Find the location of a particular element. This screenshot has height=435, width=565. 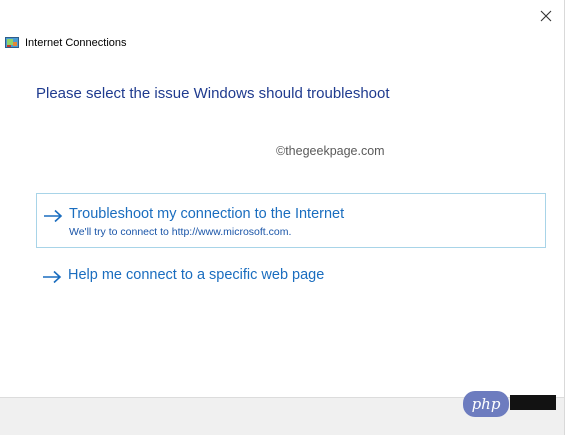

network-troubleshooter-icon is located at coordinates (12, 42).